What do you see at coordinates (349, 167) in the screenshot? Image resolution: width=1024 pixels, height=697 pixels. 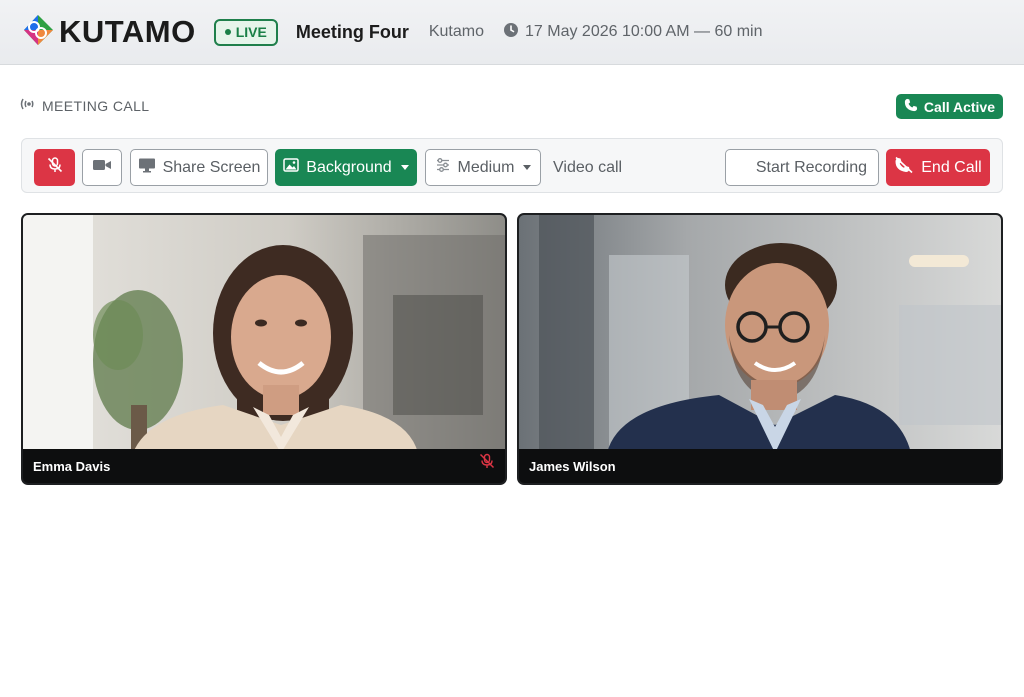 I see `background-label: Background` at bounding box center [349, 167].